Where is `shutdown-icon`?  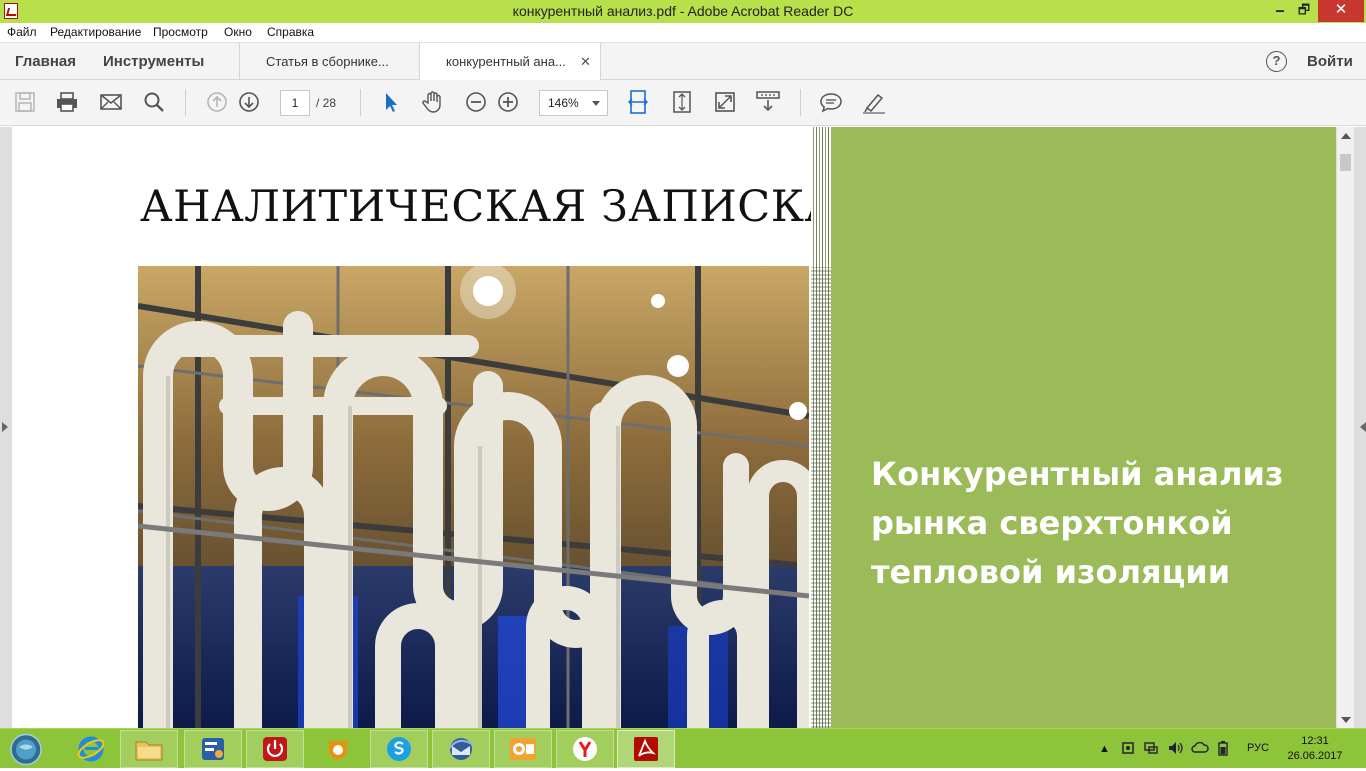 shutdown-icon is located at coordinates (275, 749).